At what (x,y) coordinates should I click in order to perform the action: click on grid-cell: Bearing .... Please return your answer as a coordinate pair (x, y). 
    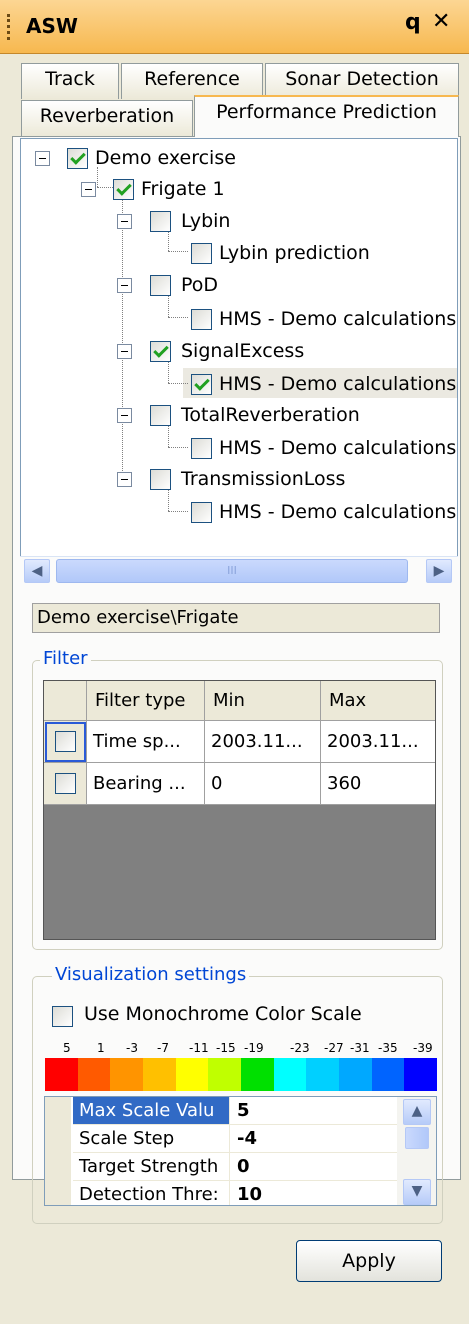
    Looking at the image, I should click on (146, 784).